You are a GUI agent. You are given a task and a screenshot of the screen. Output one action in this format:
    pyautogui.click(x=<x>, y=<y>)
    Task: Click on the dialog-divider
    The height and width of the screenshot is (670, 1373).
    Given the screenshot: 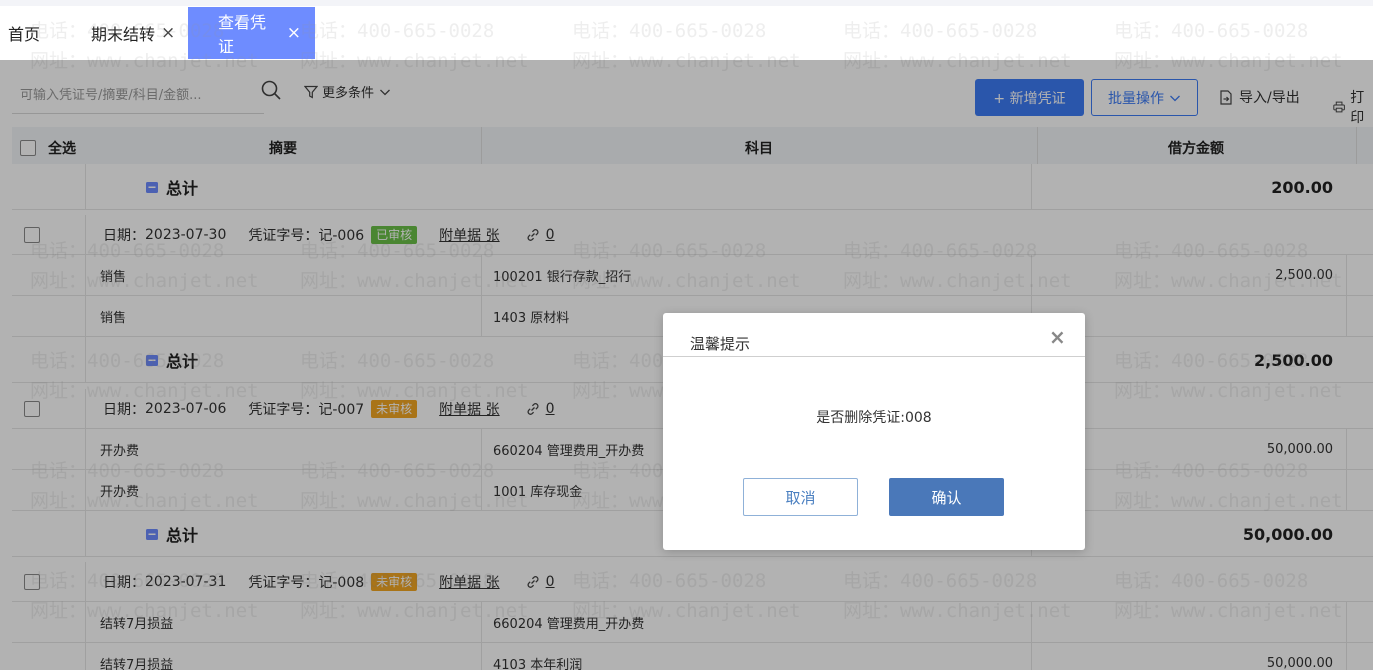 What is the action you would take?
    pyautogui.click(x=874, y=356)
    